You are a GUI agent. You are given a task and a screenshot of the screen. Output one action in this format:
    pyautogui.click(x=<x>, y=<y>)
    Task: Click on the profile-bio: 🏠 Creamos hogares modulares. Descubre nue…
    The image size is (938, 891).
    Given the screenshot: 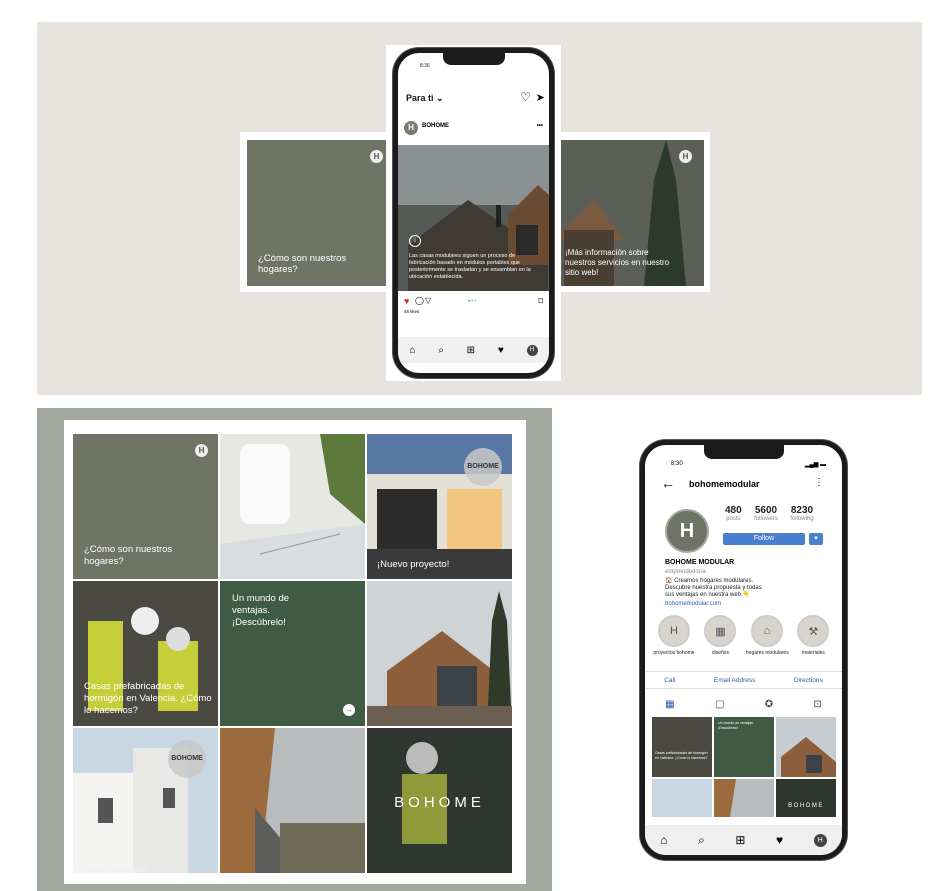 What is the action you would take?
    pyautogui.click(x=713, y=588)
    